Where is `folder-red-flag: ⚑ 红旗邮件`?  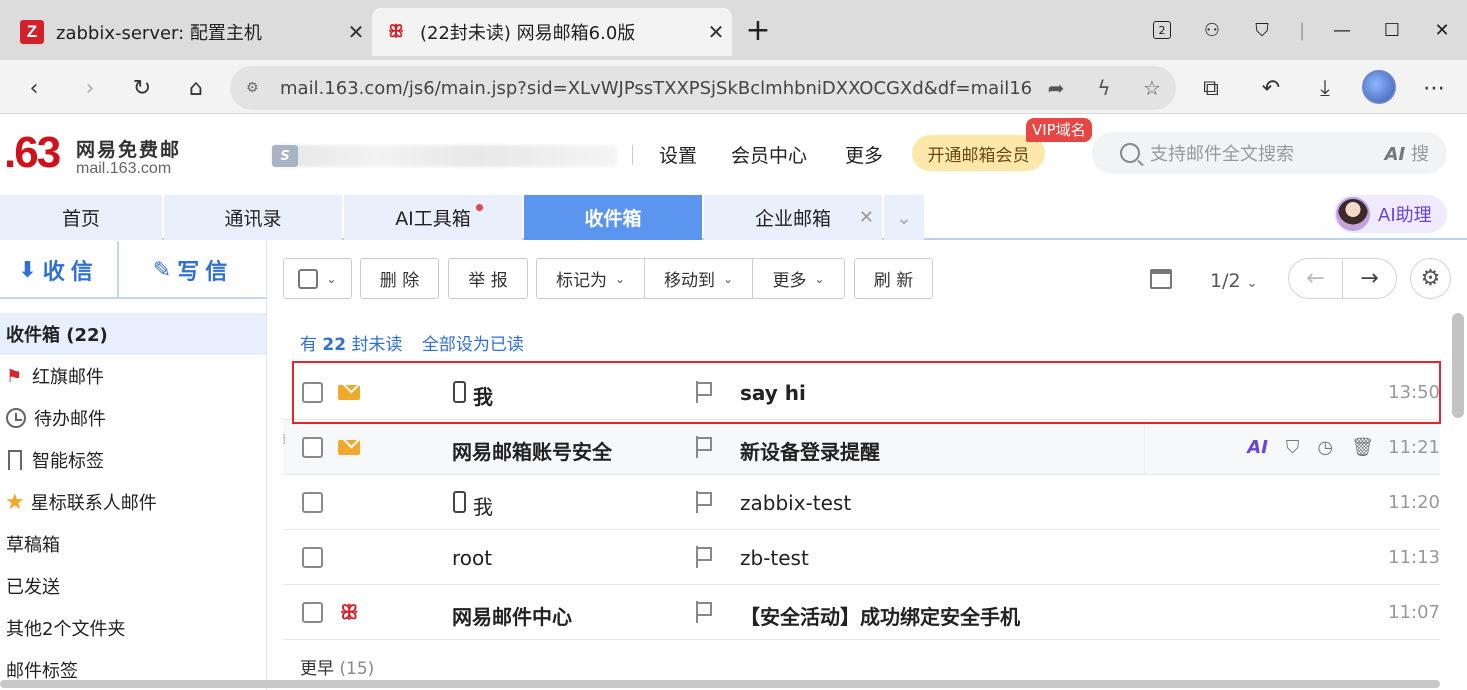
folder-red-flag: ⚑ 红旗邮件 is located at coordinates (133, 376).